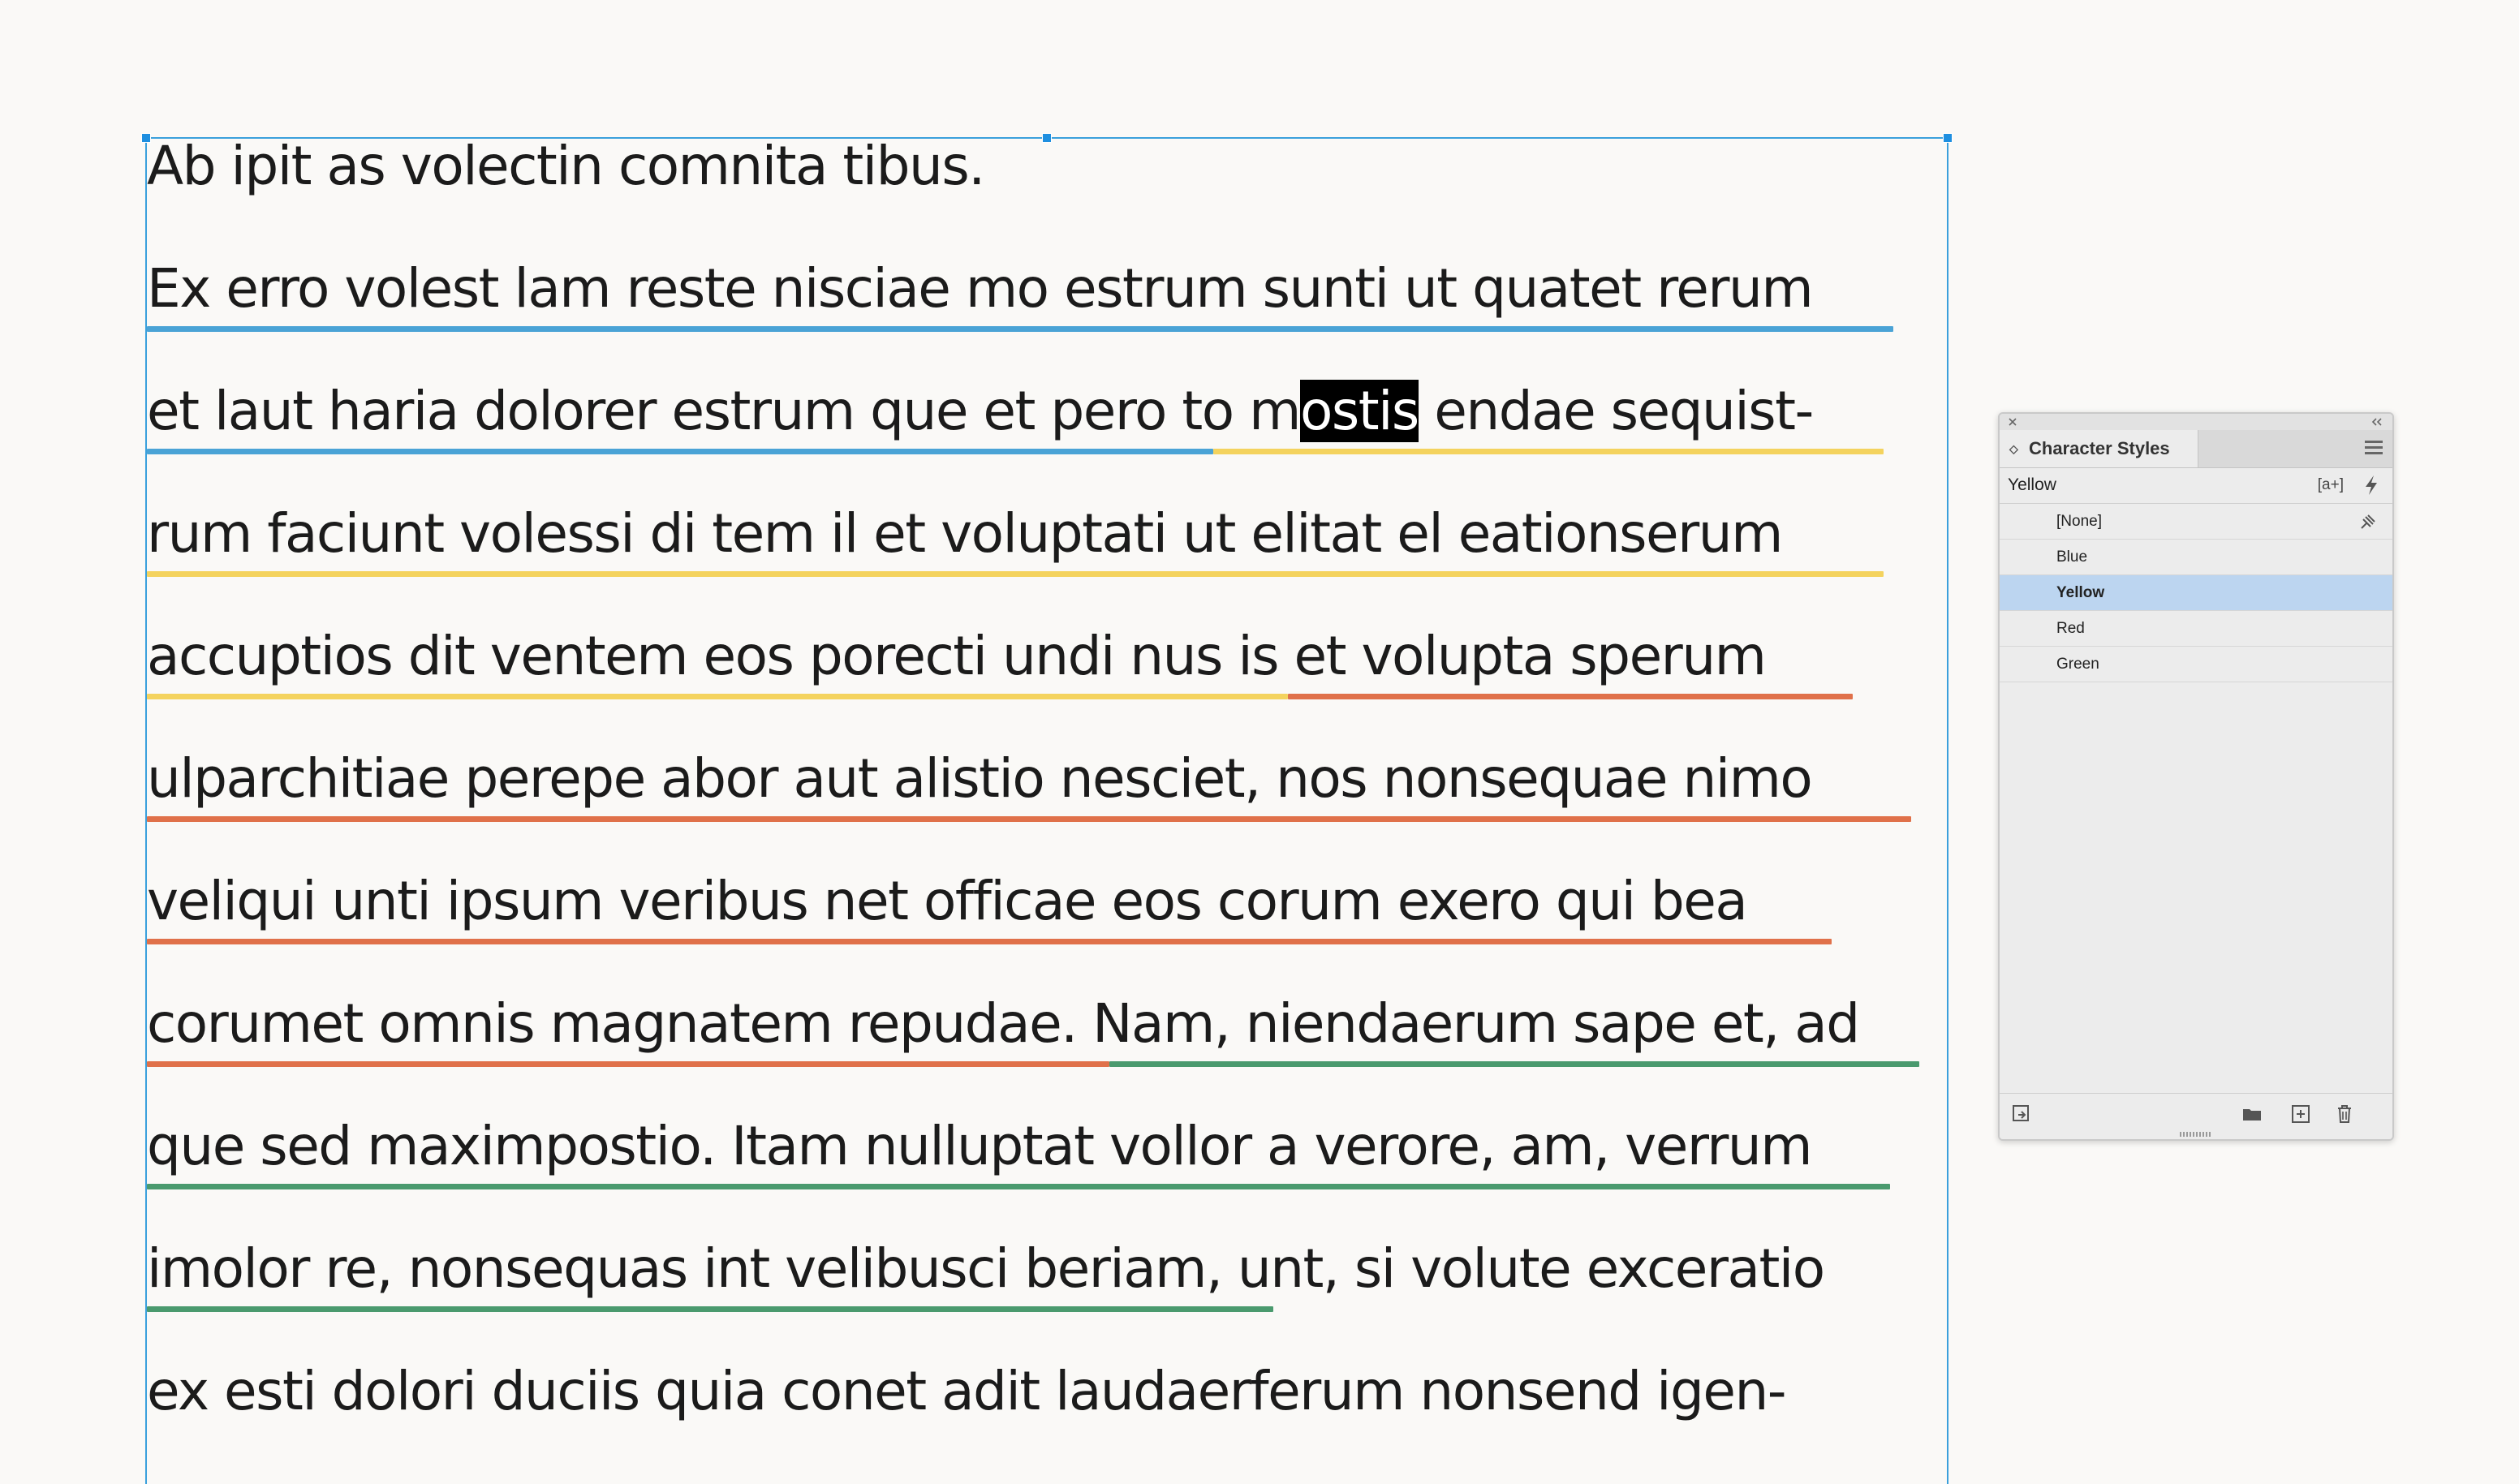  What do you see at coordinates (2331, 485) in the screenshot?
I see `clear-overrides-button: [a+]` at bounding box center [2331, 485].